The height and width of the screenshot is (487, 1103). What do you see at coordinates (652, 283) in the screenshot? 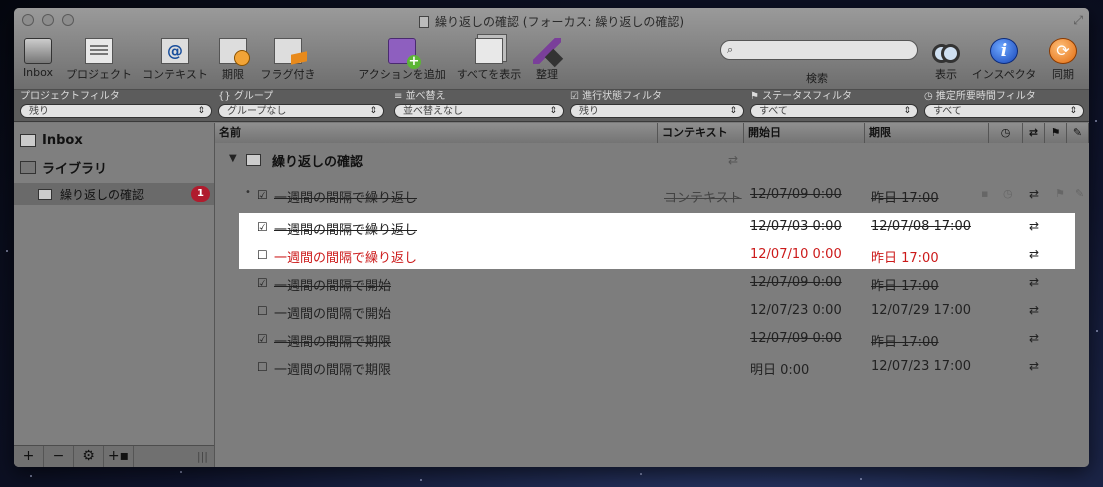
I see `table-row: ☑ 一週間の間隔で開始 12/07/09 0:00 昨日 17:00 ⇄` at bounding box center [652, 283].